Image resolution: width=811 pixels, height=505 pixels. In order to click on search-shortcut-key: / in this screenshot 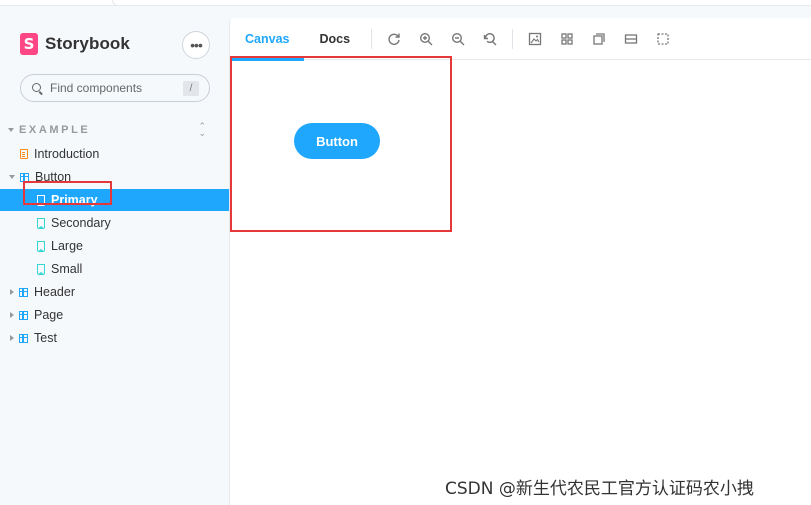, I will do `click(191, 88)`.